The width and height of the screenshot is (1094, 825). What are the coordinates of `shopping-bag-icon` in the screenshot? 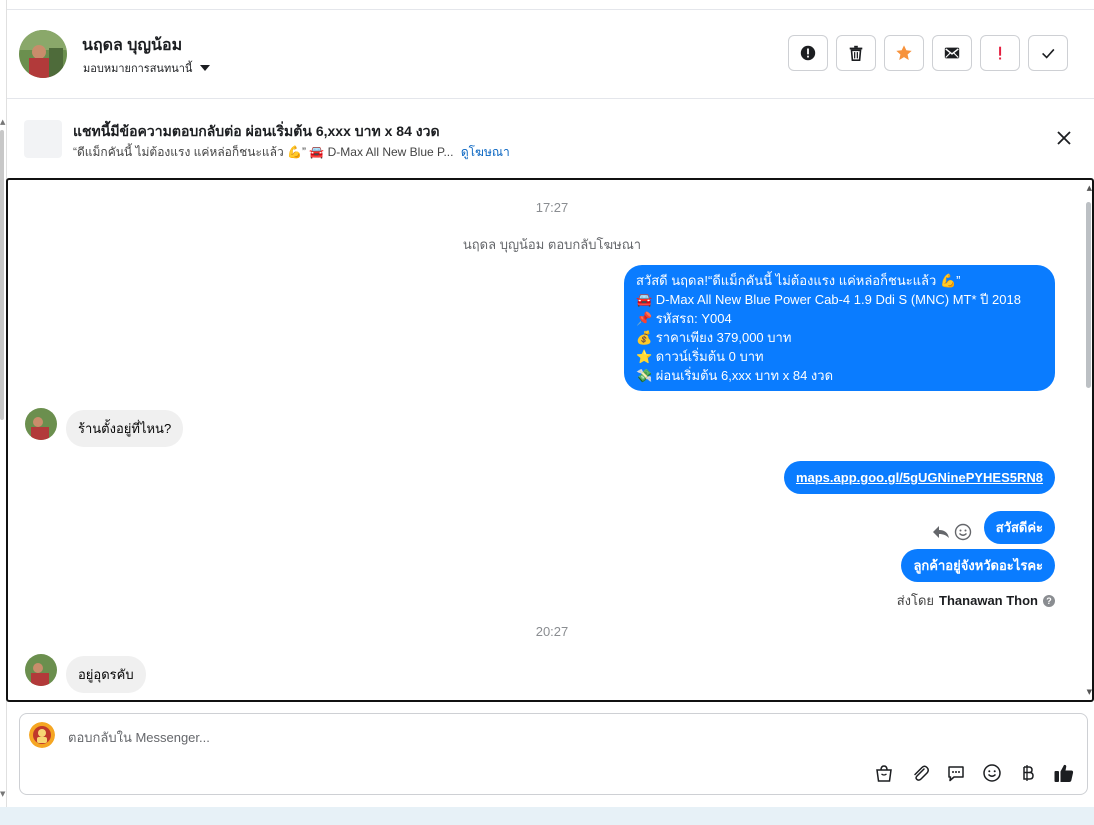 It's located at (884, 773).